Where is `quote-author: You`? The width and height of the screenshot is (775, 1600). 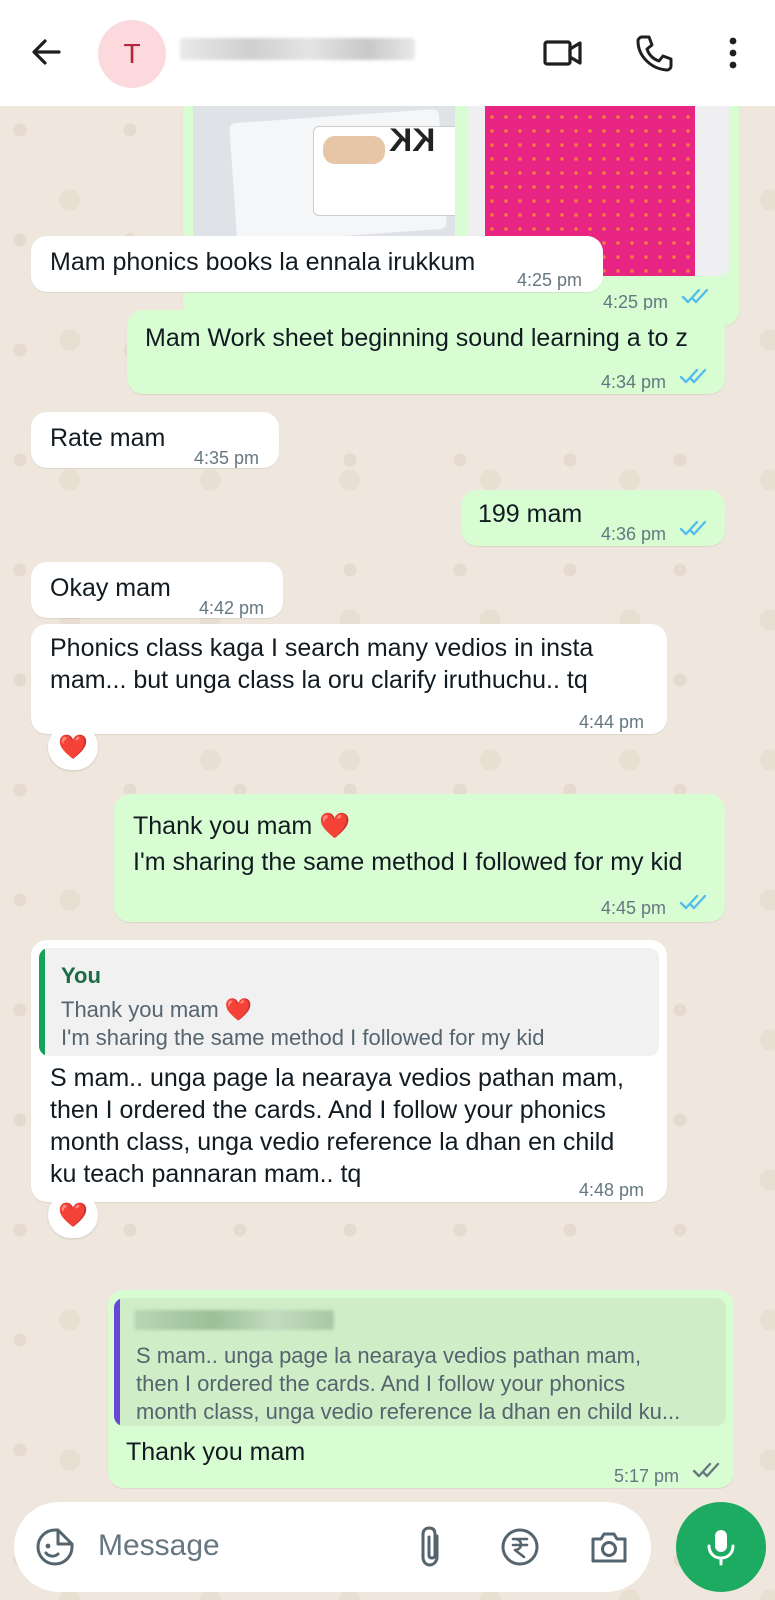
quote-author: You is located at coordinates (81, 975).